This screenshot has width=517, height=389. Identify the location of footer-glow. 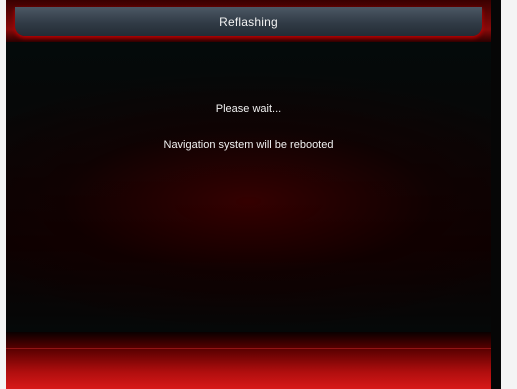
(248, 360).